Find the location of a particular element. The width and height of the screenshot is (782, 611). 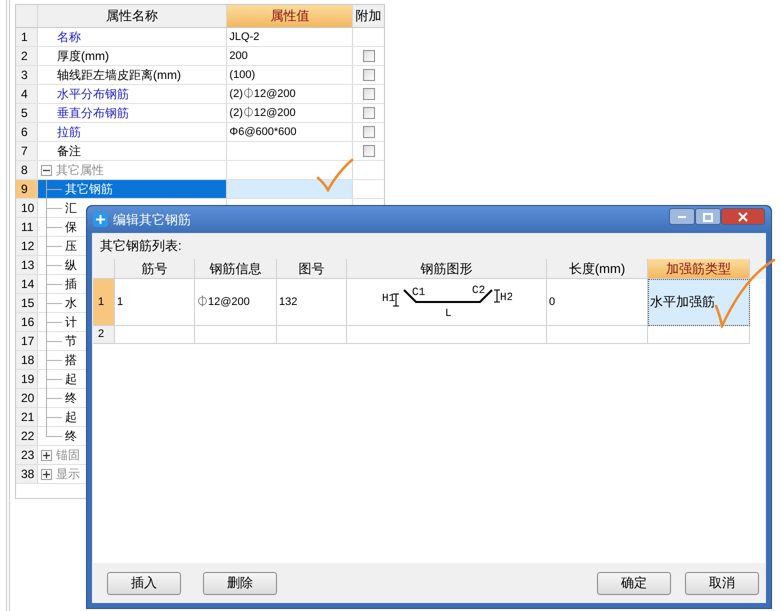

row-number: 11 is located at coordinates (27, 227).